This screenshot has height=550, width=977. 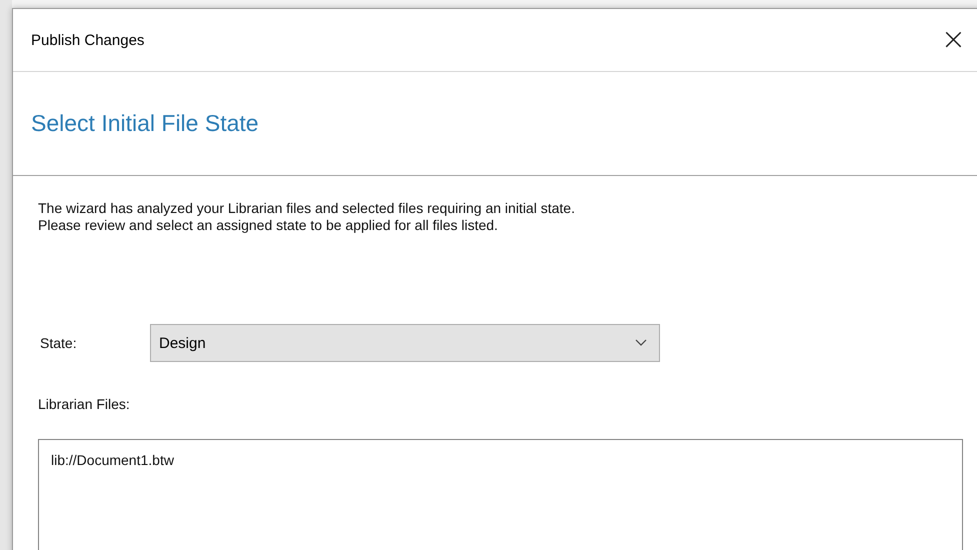 I want to click on window-title: Publish Changes, so click(x=87, y=40).